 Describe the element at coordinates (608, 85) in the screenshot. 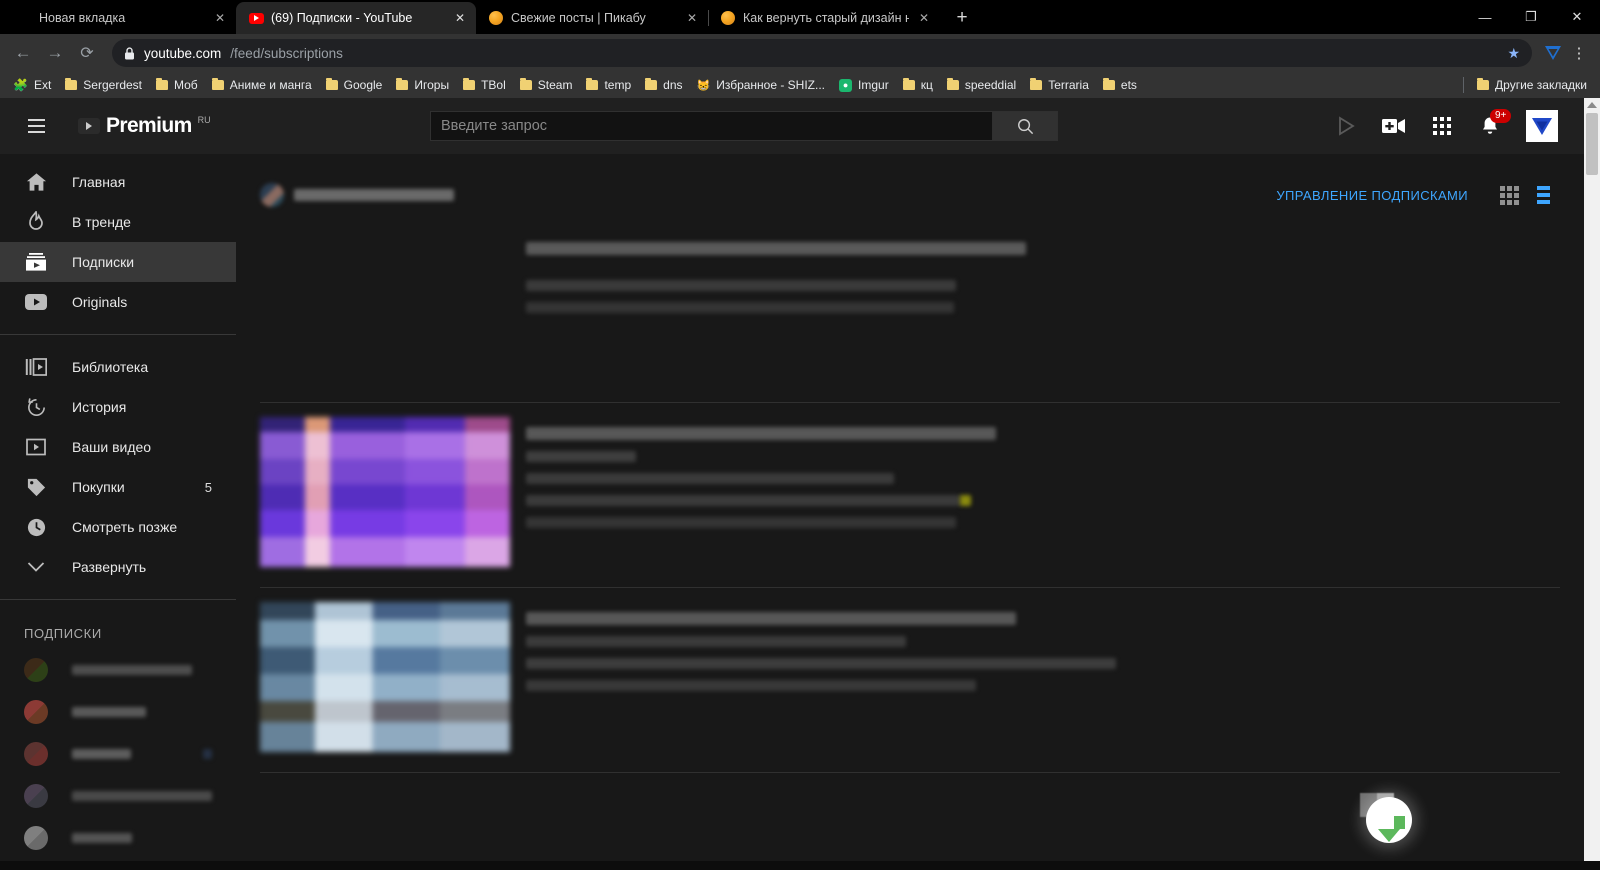

I see `bookmark-temp: temp` at that location.